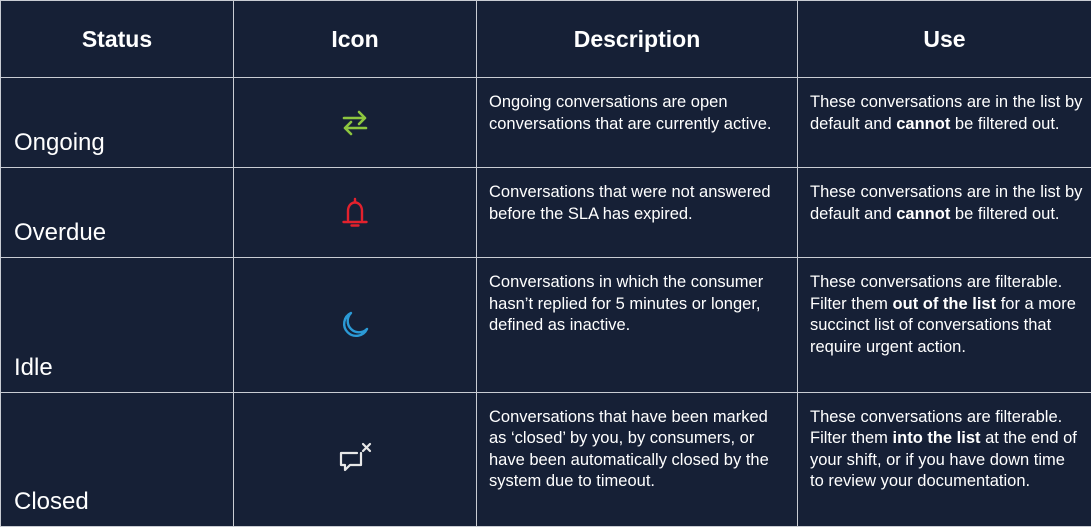  I want to click on header-row: Status Icon Description Use, so click(545, 39).